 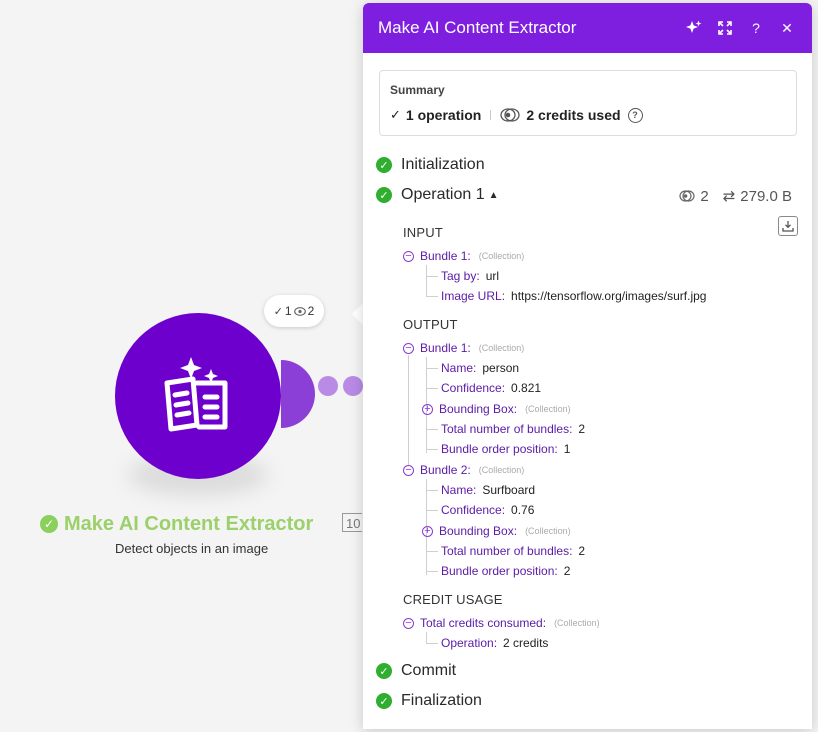 I want to click on phase-label: Finalization, so click(x=441, y=700).